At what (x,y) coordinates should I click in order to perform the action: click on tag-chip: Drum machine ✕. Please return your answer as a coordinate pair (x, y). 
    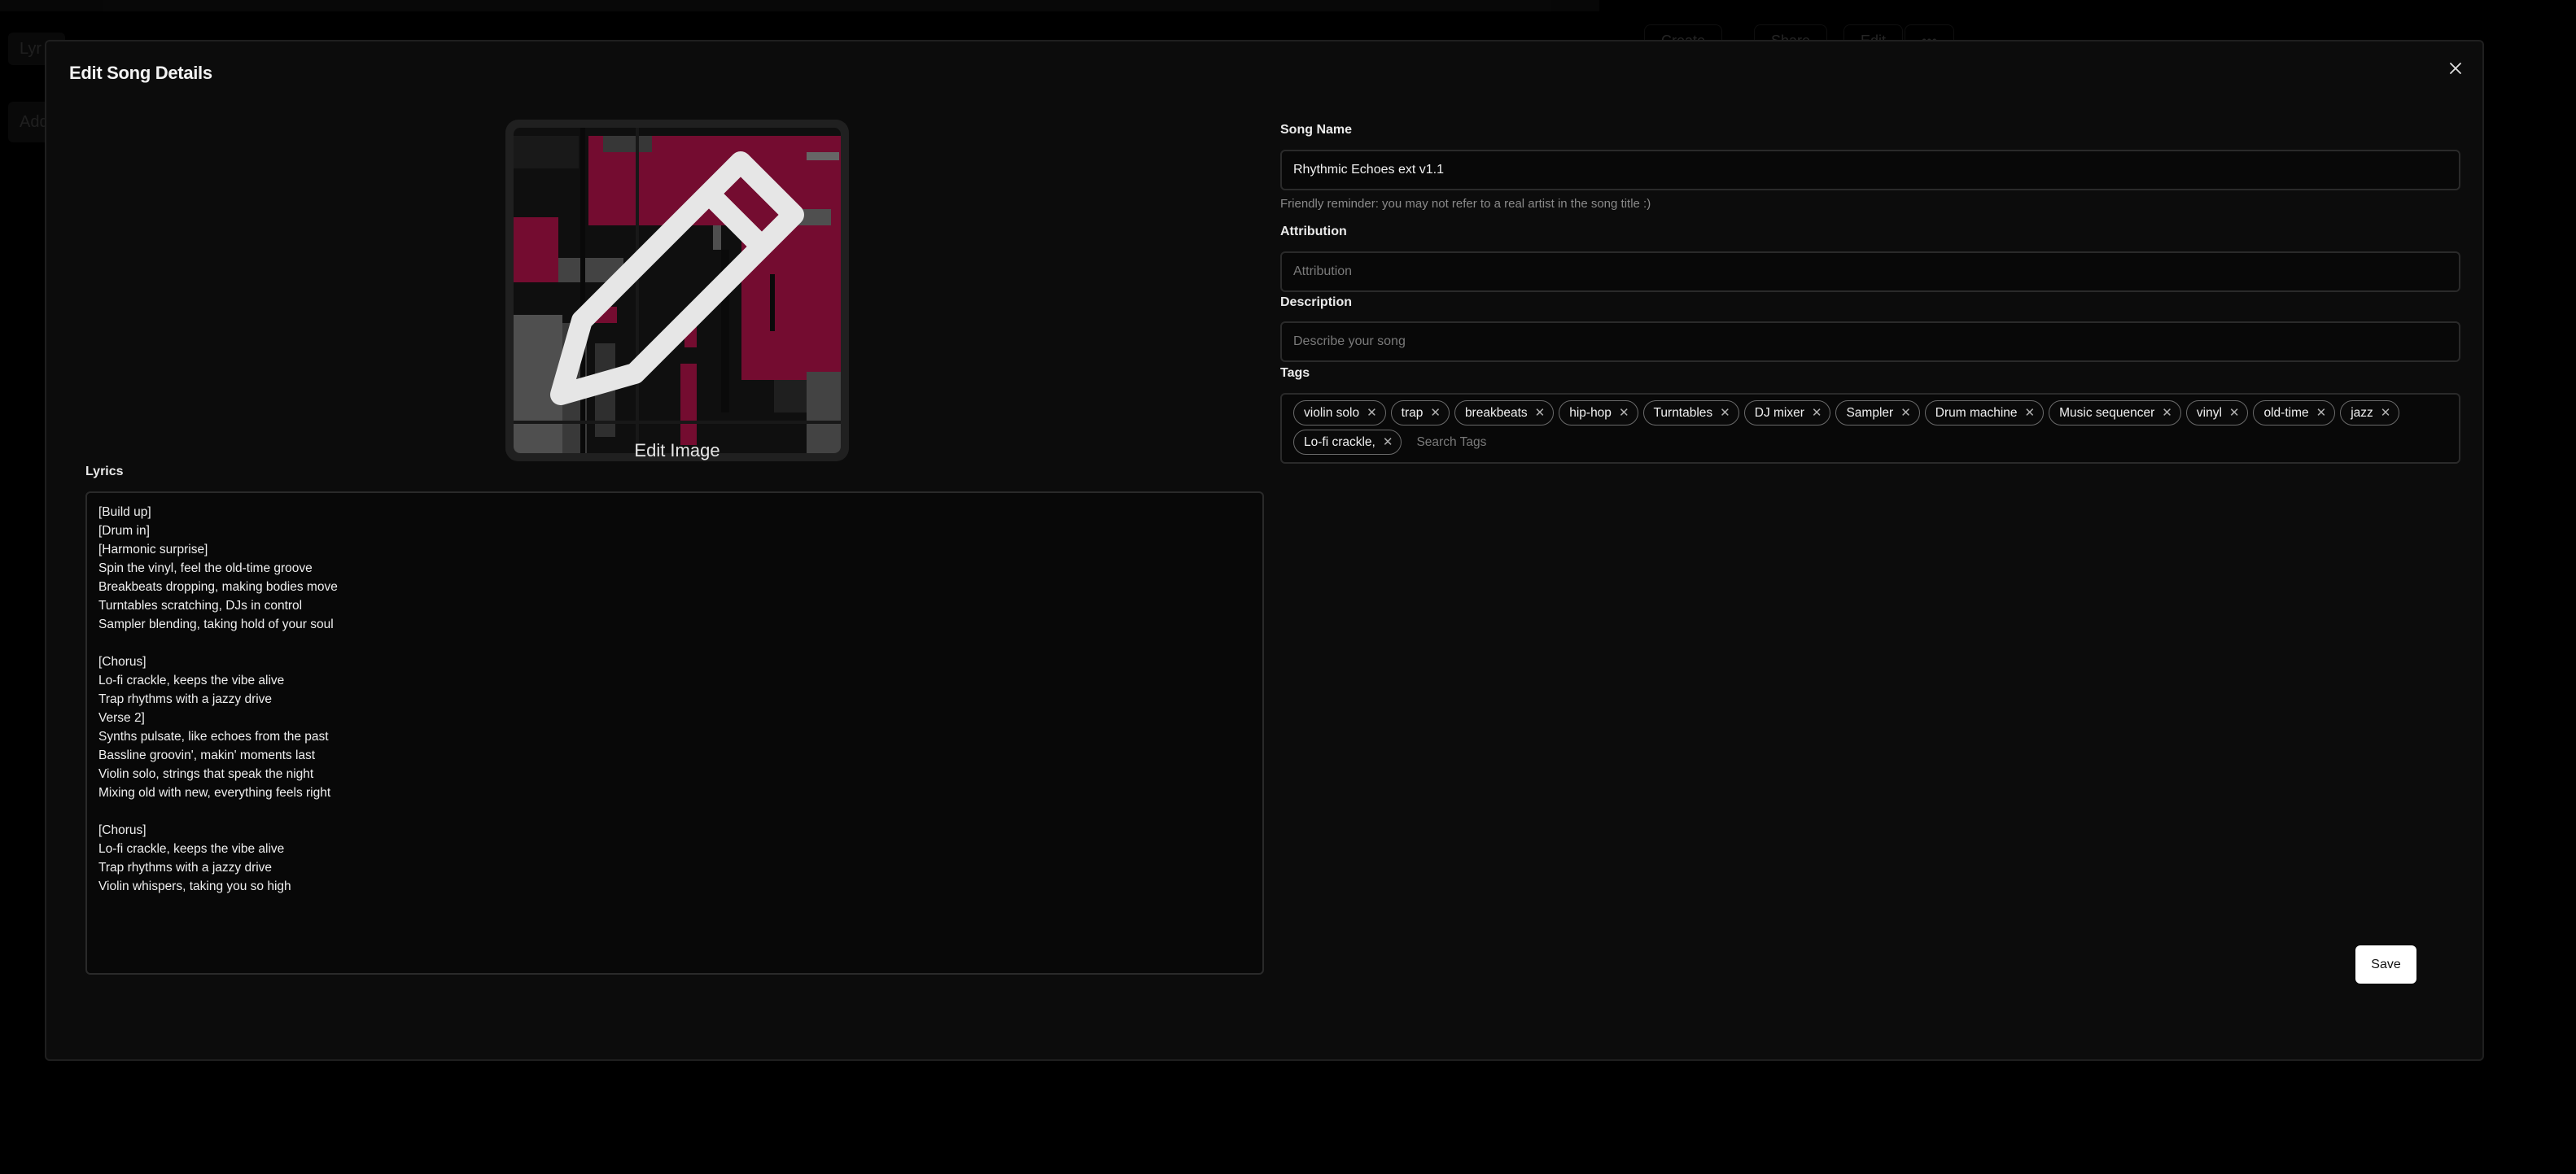
    Looking at the image, I should click on (1984, 413).